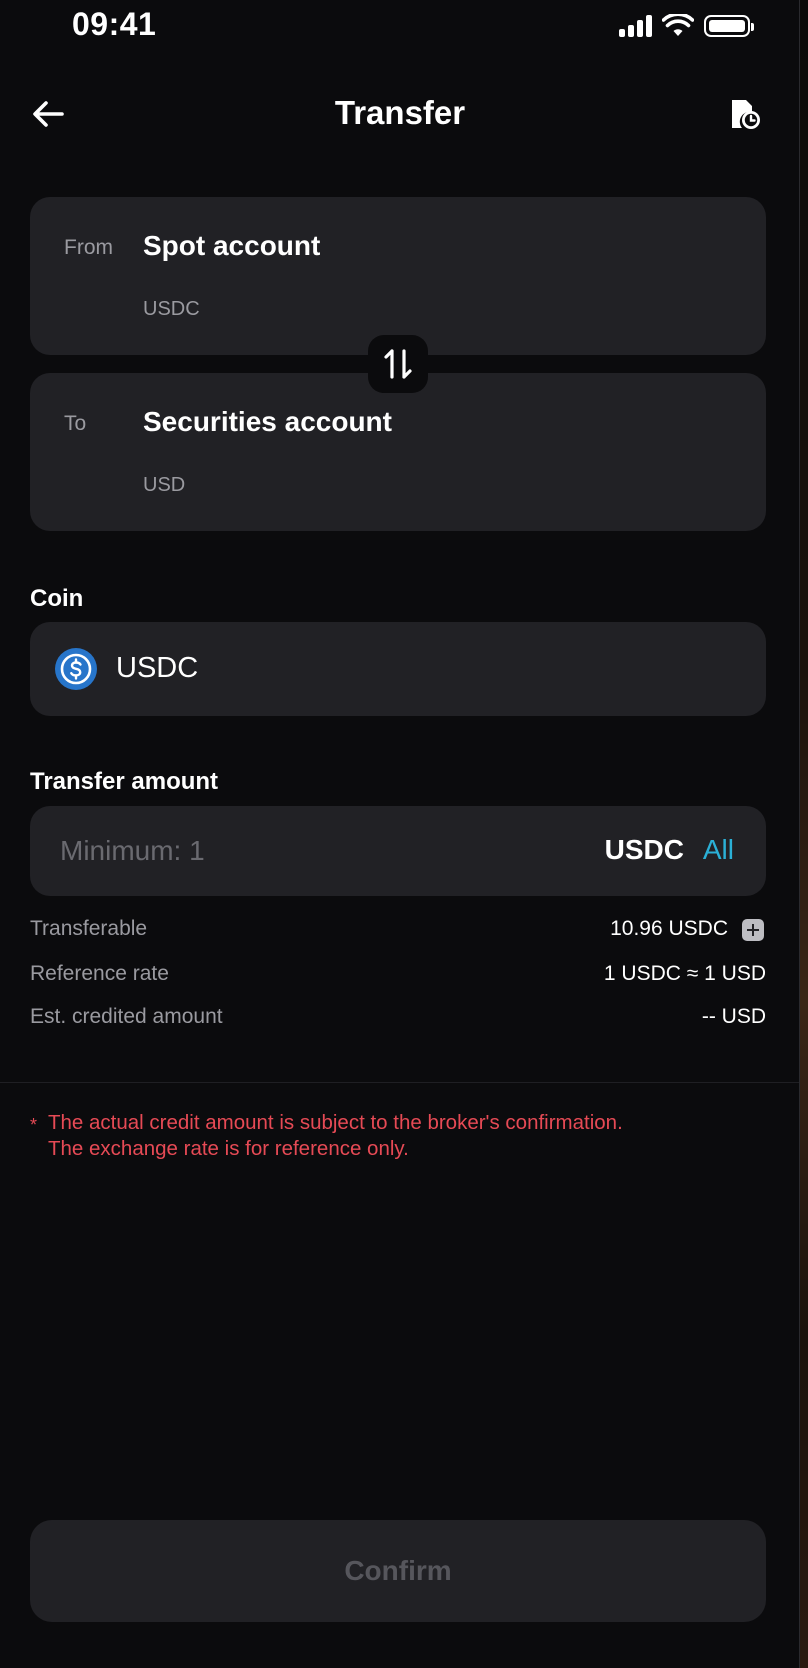 The height and width of the screenshot is (1668, 808). I want to click on all-button: All, so click(718, 850).